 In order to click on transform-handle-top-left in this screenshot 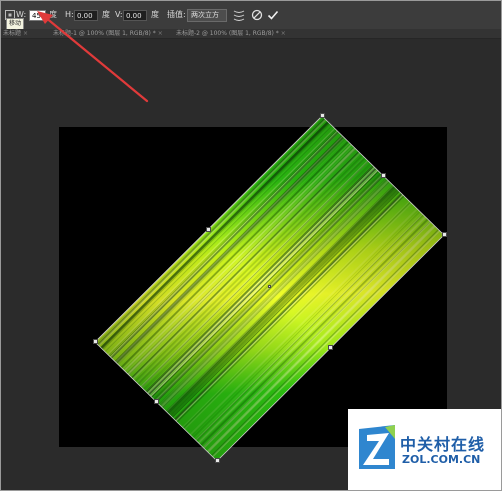, I will do `click(208, 229)`.